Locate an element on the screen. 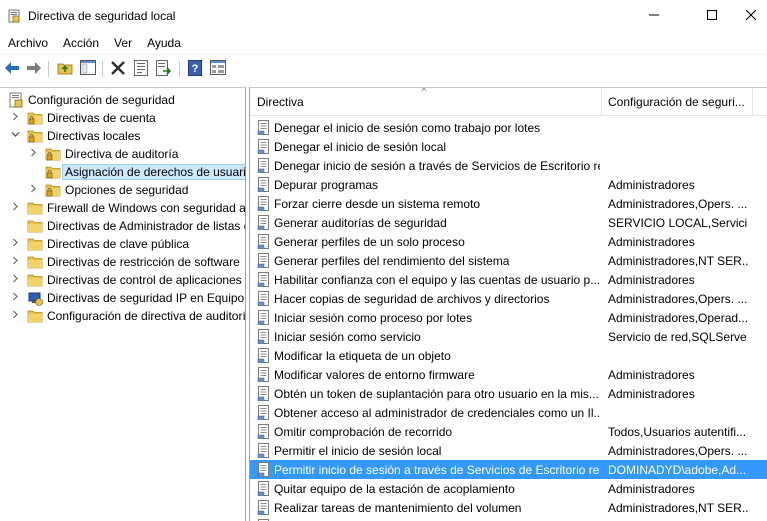  policy-folder-icon is located at coordinates (53, 154).